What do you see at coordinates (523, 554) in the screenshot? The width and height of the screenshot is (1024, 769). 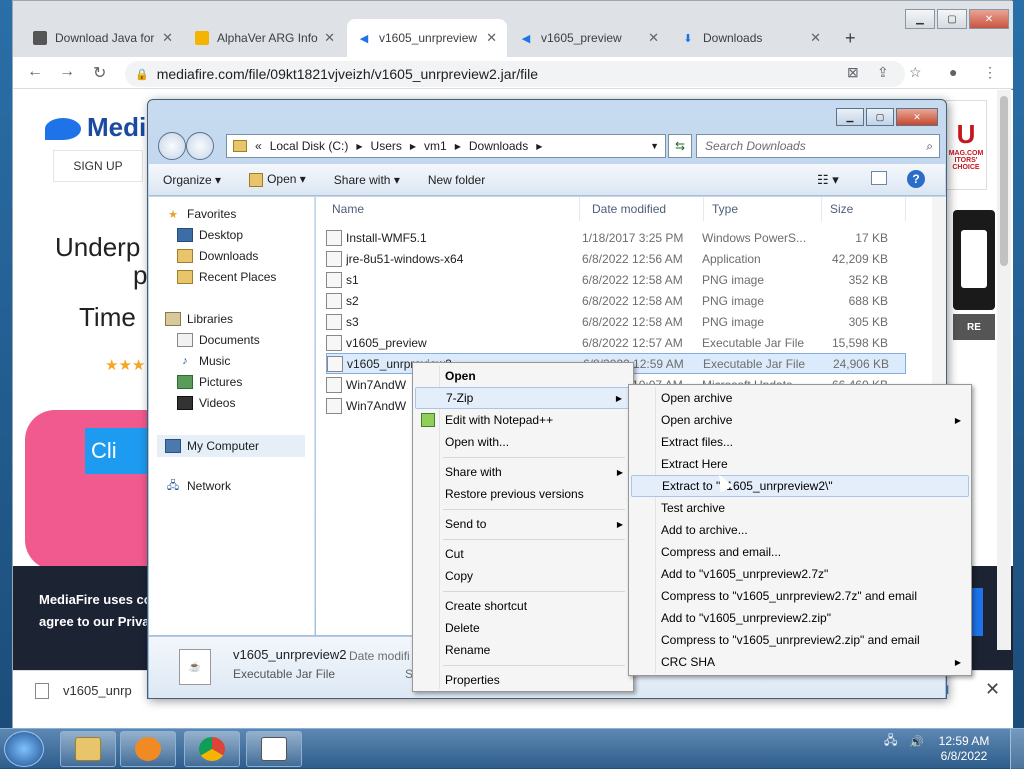 I see `menu-item: Cut` at bounding box center [523, 554].